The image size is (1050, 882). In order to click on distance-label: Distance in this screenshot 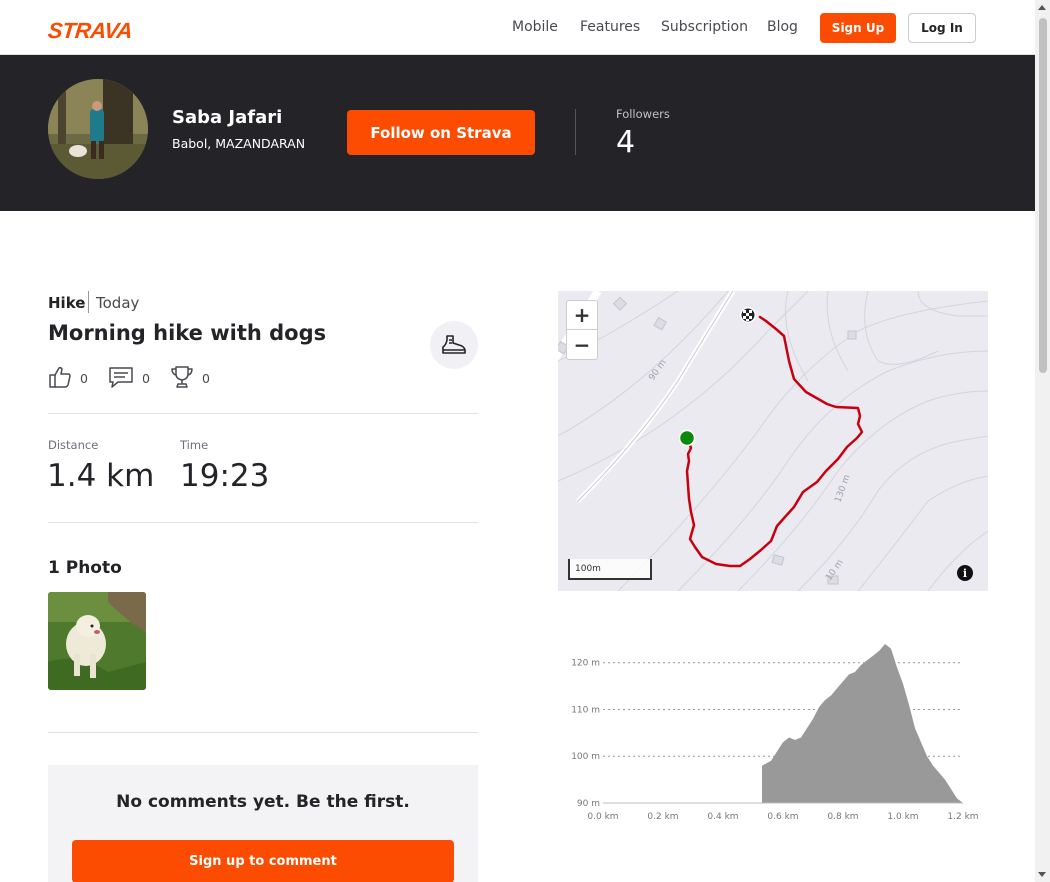, I will do `click(73, 445)`.